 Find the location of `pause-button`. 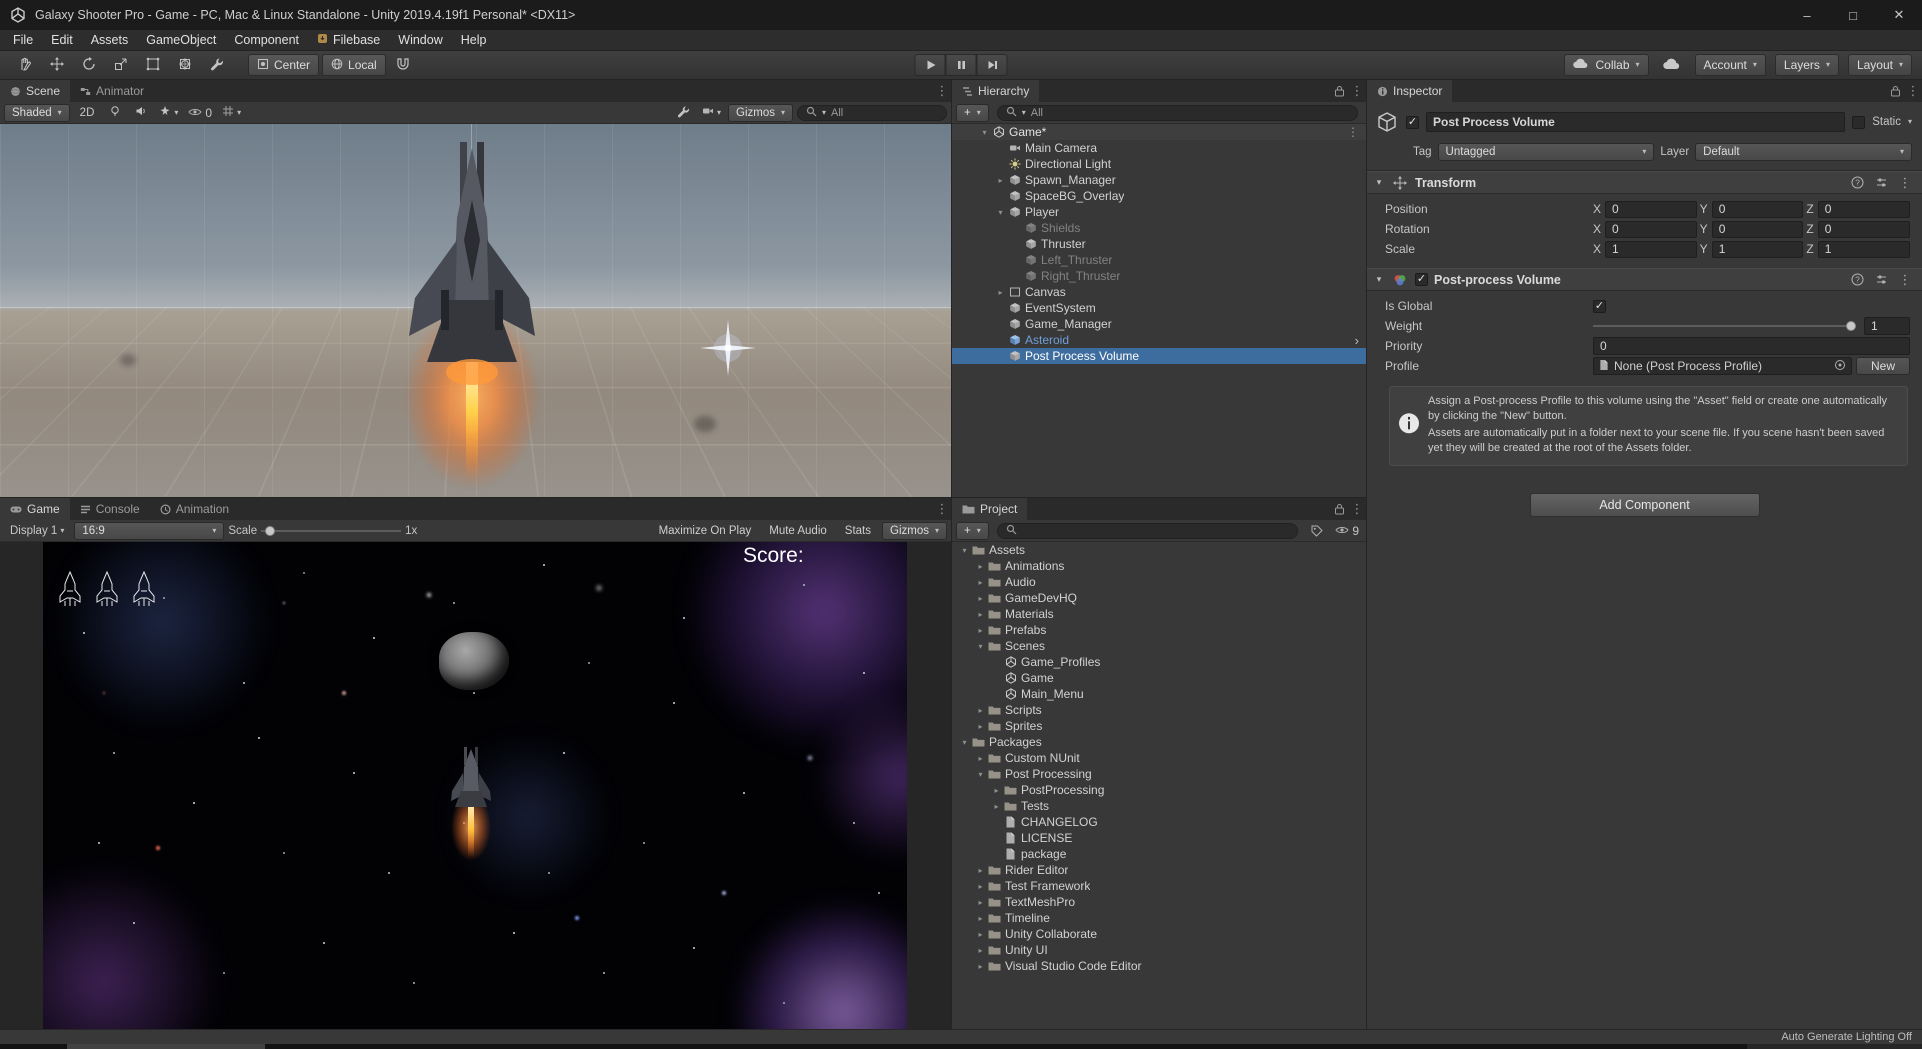

pause-button is located at coordinates (961, 65).